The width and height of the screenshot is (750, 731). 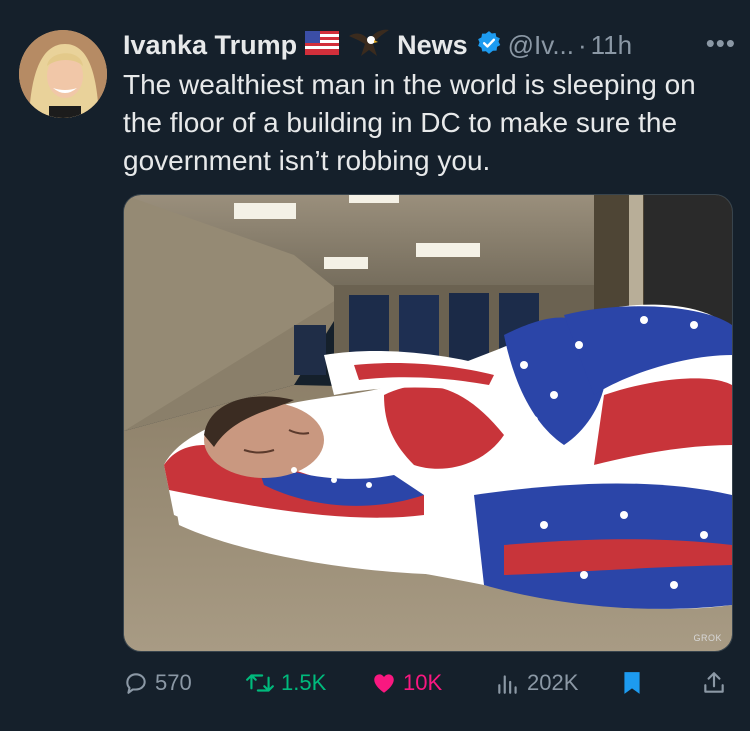 What do you see at coordinates (611, 45) in the screenshot?
I see `timestamp: 11h` at bounding box center [611, 45].